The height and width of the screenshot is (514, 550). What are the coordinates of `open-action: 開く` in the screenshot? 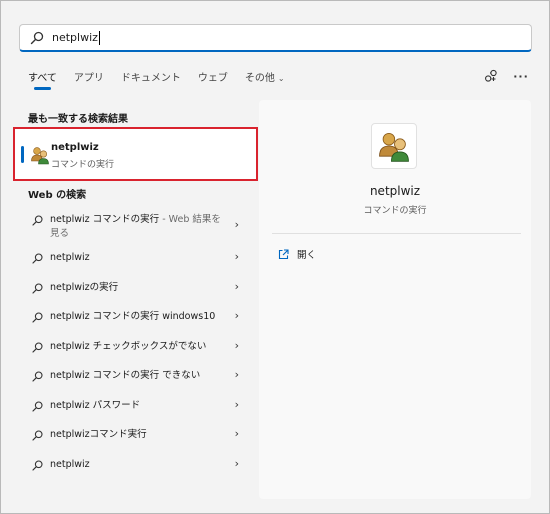 It's located at (297, 254).